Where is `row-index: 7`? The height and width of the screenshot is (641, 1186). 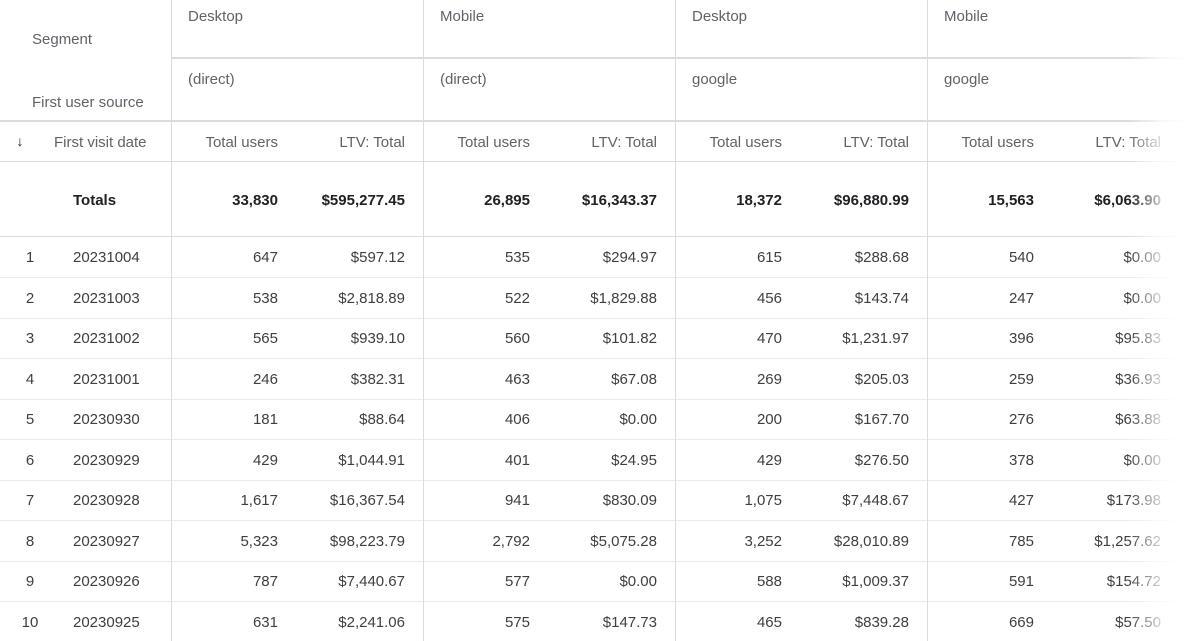
row-index: 7 is located at coordinates (30, 500).